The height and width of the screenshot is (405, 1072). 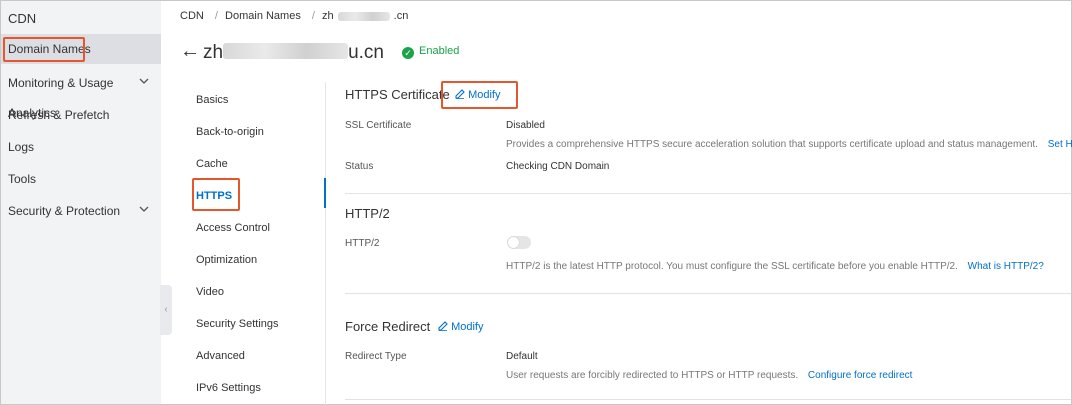 What do you see at coordinates (367, 213) in the screenshot?
I see `http2-title: HTTP/2` at bounding box center [367, 213].